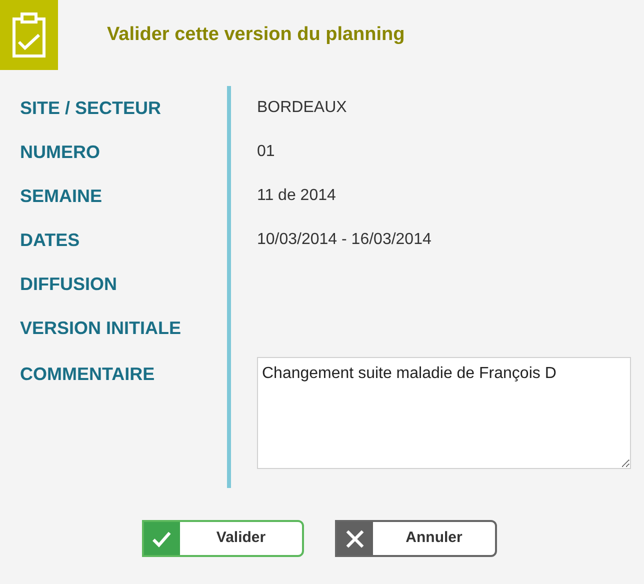 The image size is (644, 584). I want to click on field-value: 01, so click(266, 152).